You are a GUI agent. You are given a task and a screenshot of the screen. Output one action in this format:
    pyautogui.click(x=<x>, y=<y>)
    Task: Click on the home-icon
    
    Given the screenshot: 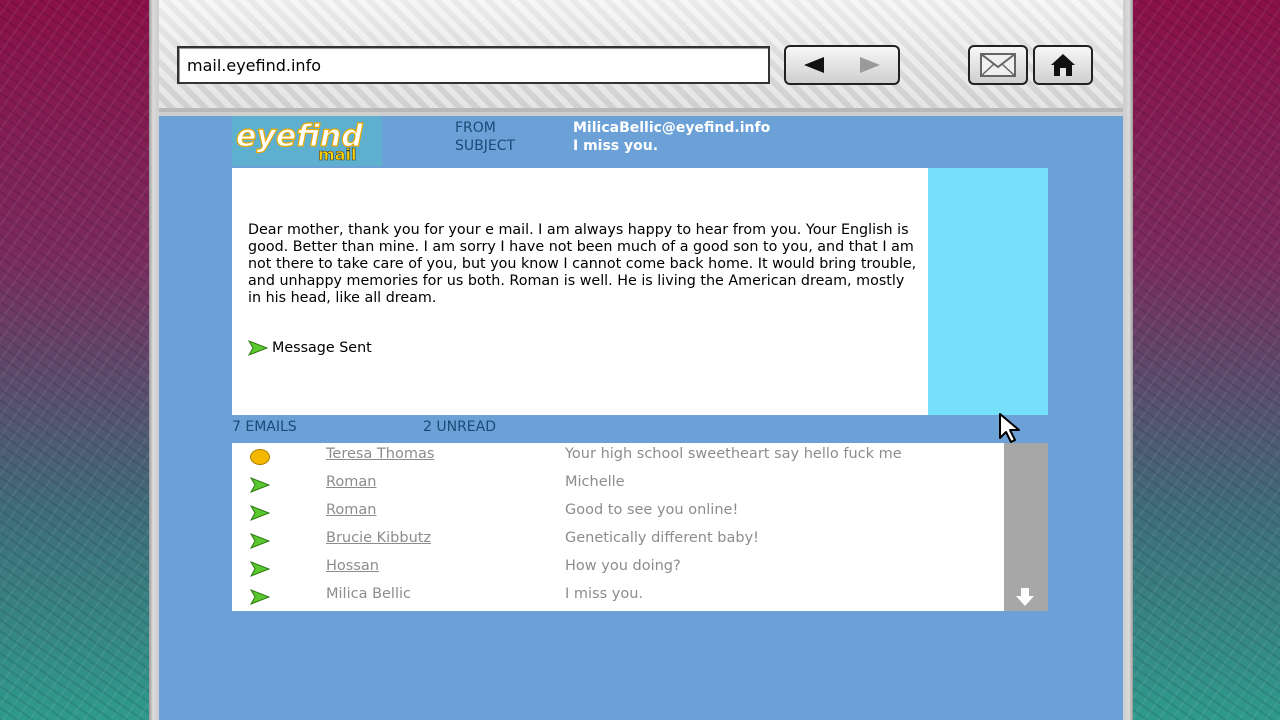 What is the action you would take?
    pyautogui.click(x=1063, y=65)
    